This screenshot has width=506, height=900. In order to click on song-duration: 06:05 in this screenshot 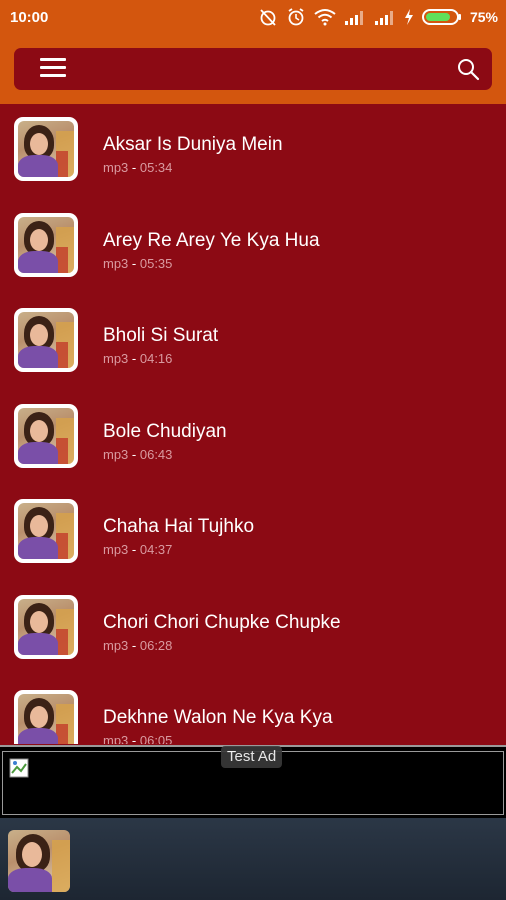, I will do `click(156, 738)`.